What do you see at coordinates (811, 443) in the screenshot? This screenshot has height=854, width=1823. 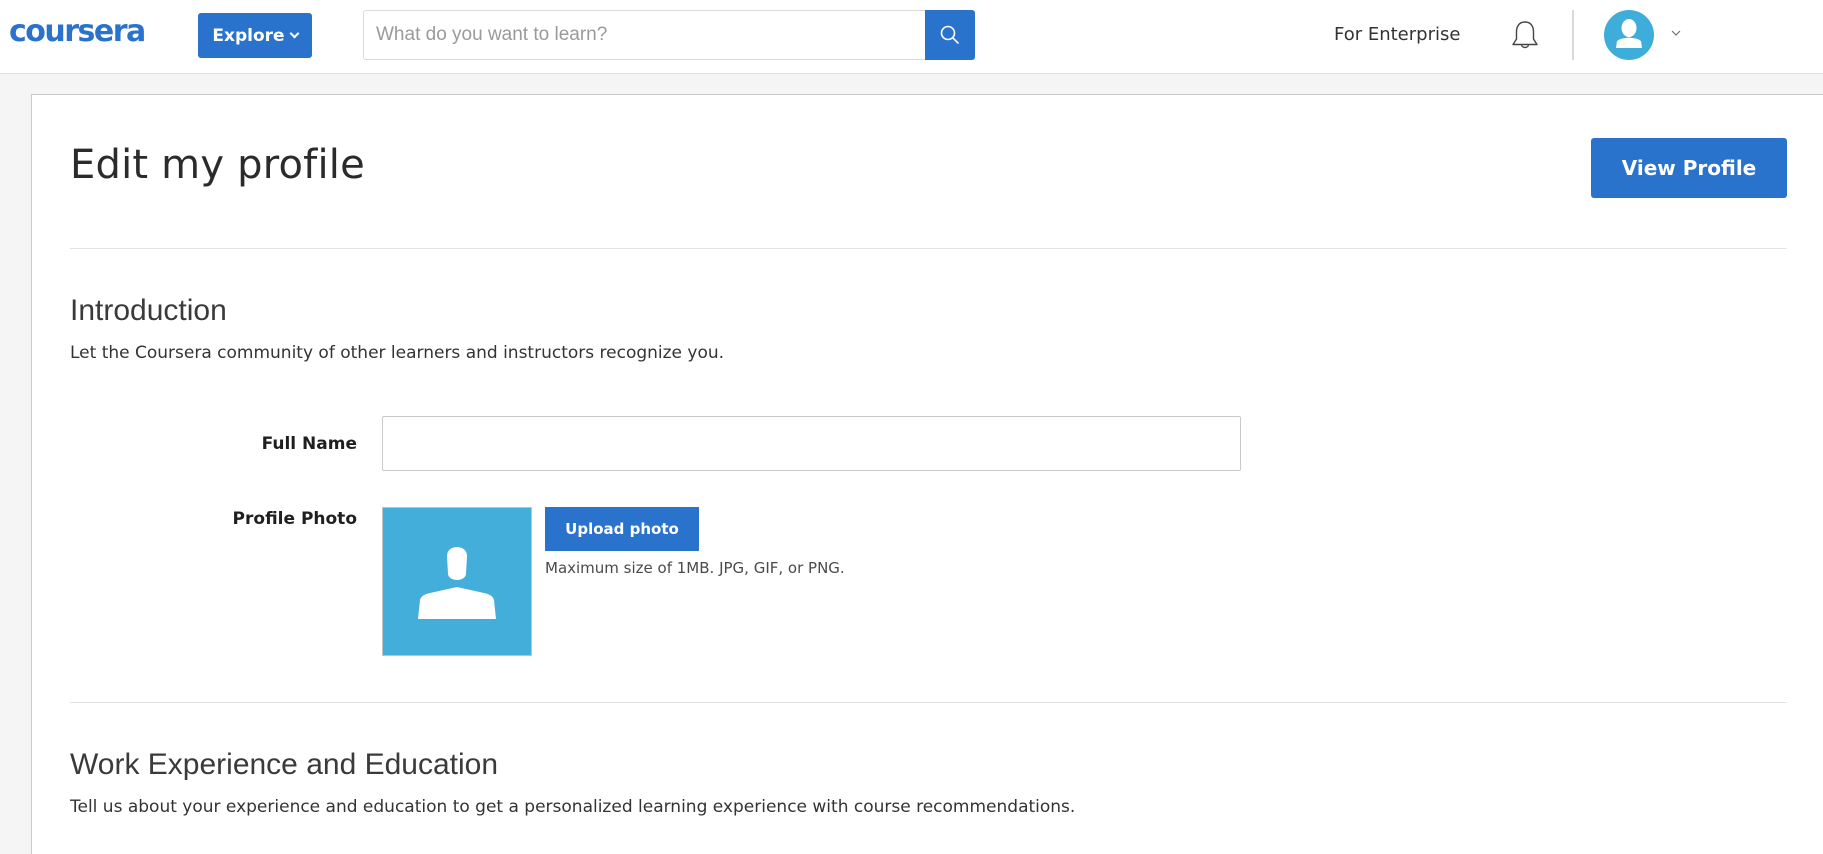 I see `full-name-input` at bounding box center [811, 443].